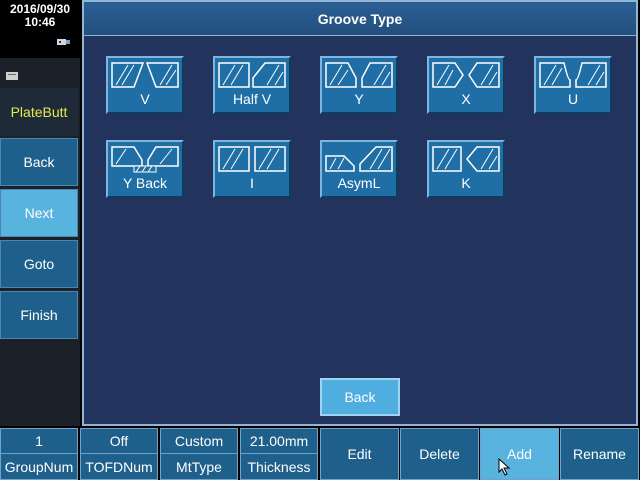 The width and height of the screenshot is (640, 480). I want to click on add-button: Add, so click(519, 454).